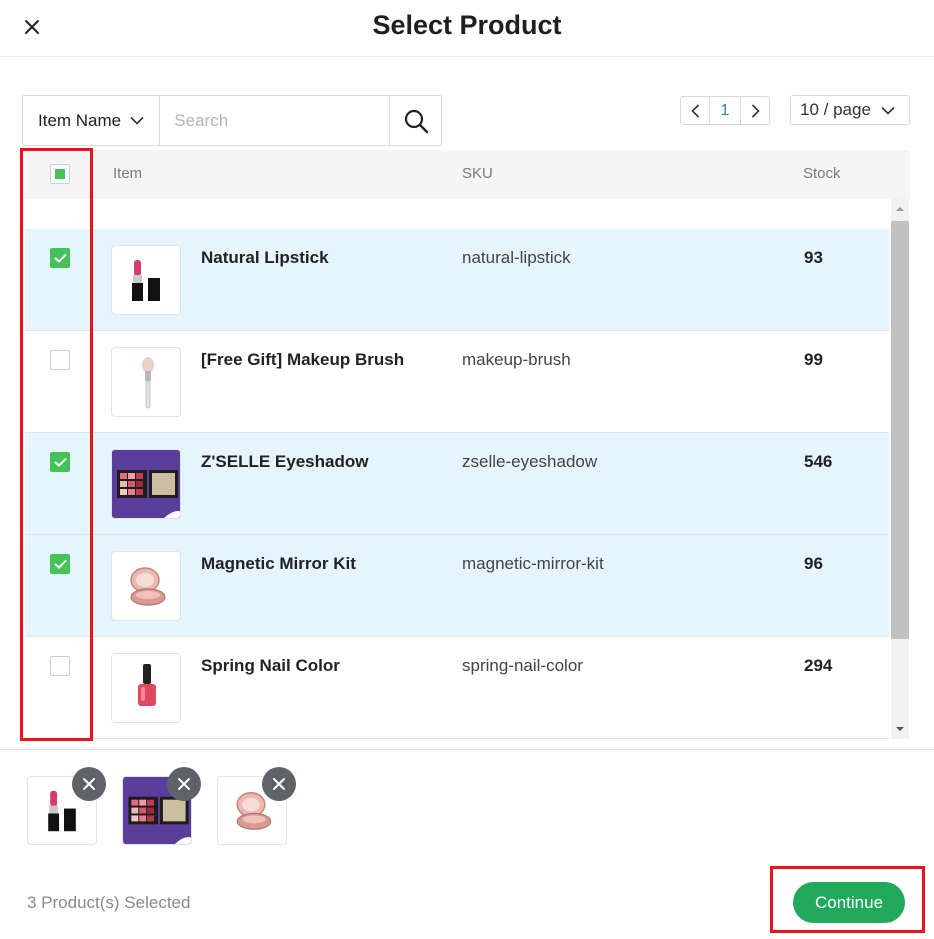 The height and width of the screenshot is (939, 934). What do you see at coordinates (457, 484) in the screenshot?
I see `table-row: Z'SELLE Eyeshadow zselle-eyeshadow 546` at bounding box center [457, 484].